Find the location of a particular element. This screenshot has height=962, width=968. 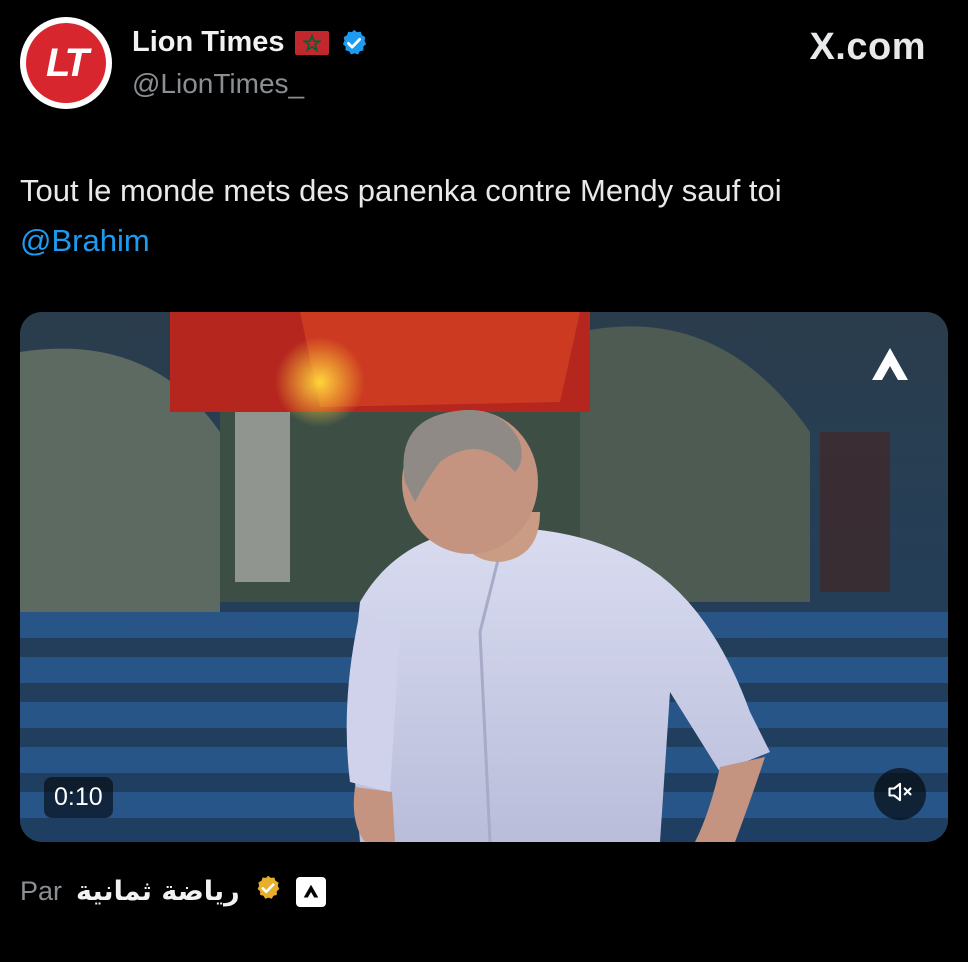

avatar-logo-text: LT is located at coordinates (66, 63).